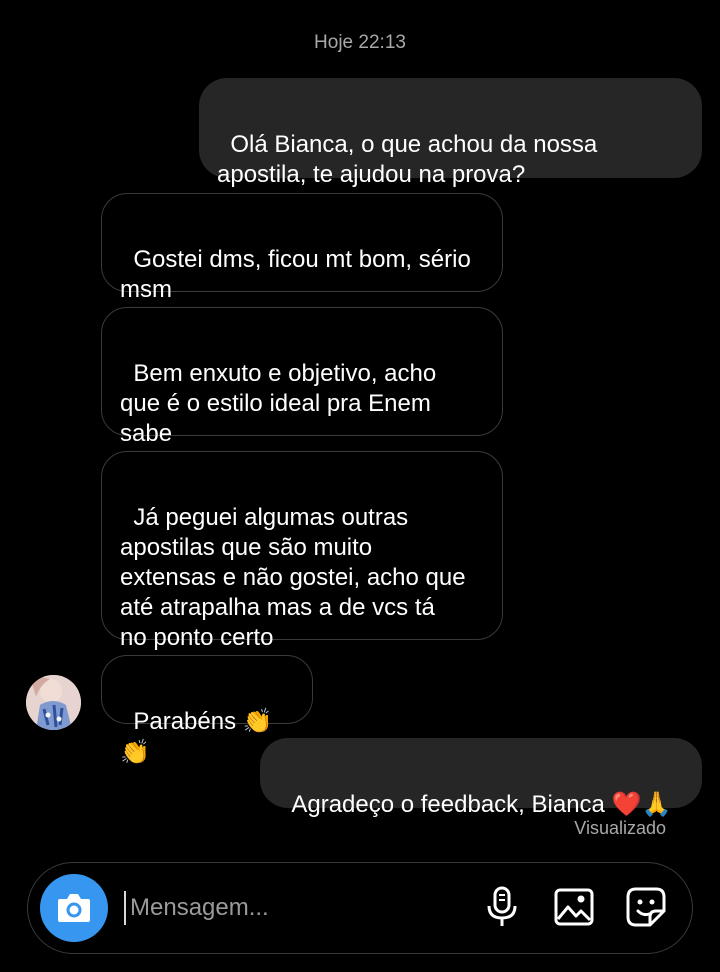  Describe the element at coordinates (641, 804) in the screenshot. I see `heart-pray-emoji: ❤️🙏` at that location.